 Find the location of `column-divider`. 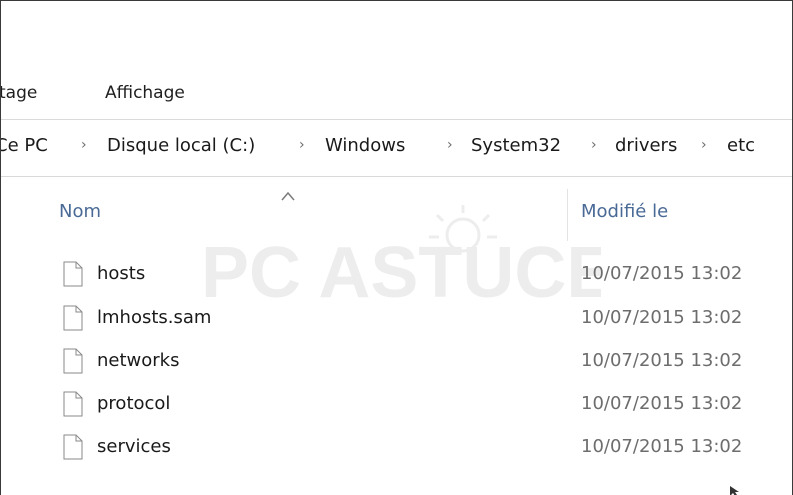

column-divider is located at coordinates (567, 215).